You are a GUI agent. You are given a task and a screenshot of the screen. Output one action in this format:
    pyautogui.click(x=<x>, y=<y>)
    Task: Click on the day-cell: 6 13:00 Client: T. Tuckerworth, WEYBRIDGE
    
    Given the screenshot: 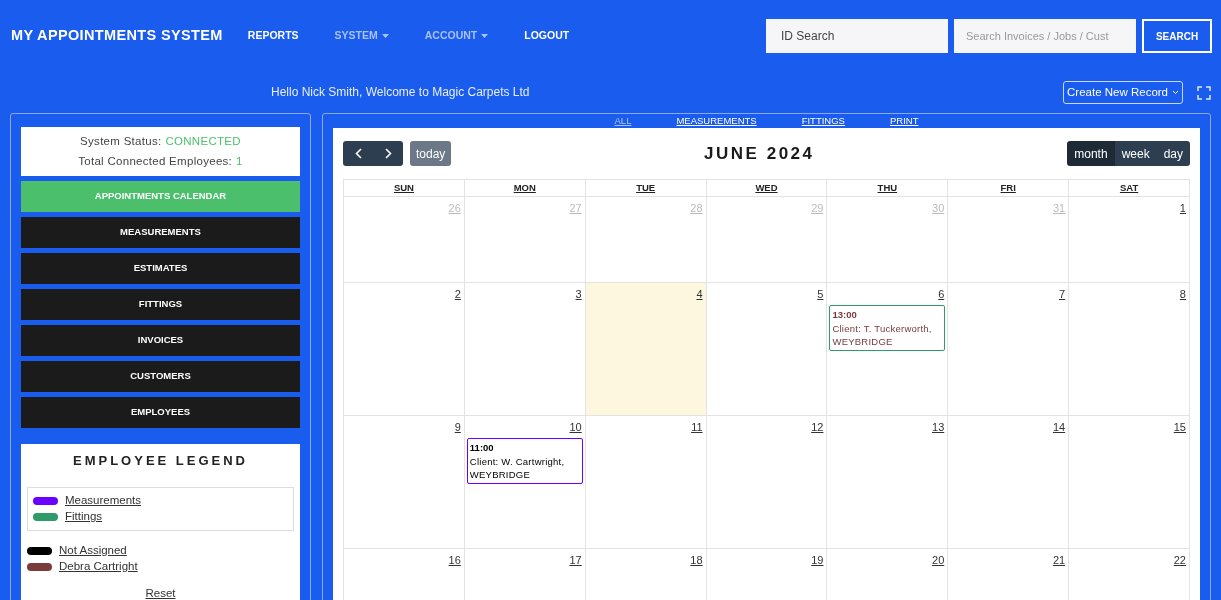 What is the action you would take?
    pyautogui.click(x=888, y=350)
    